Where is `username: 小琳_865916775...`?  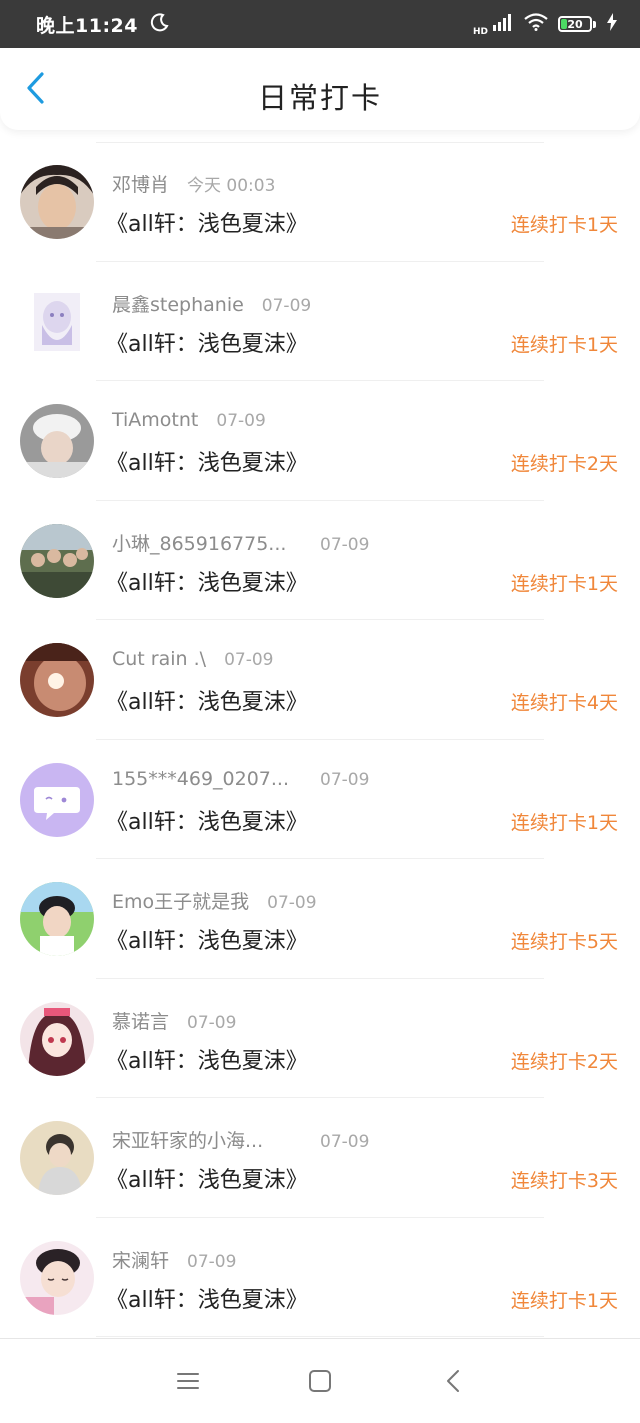
username: 小琳_865916775... is located at coordinates (207, 542).